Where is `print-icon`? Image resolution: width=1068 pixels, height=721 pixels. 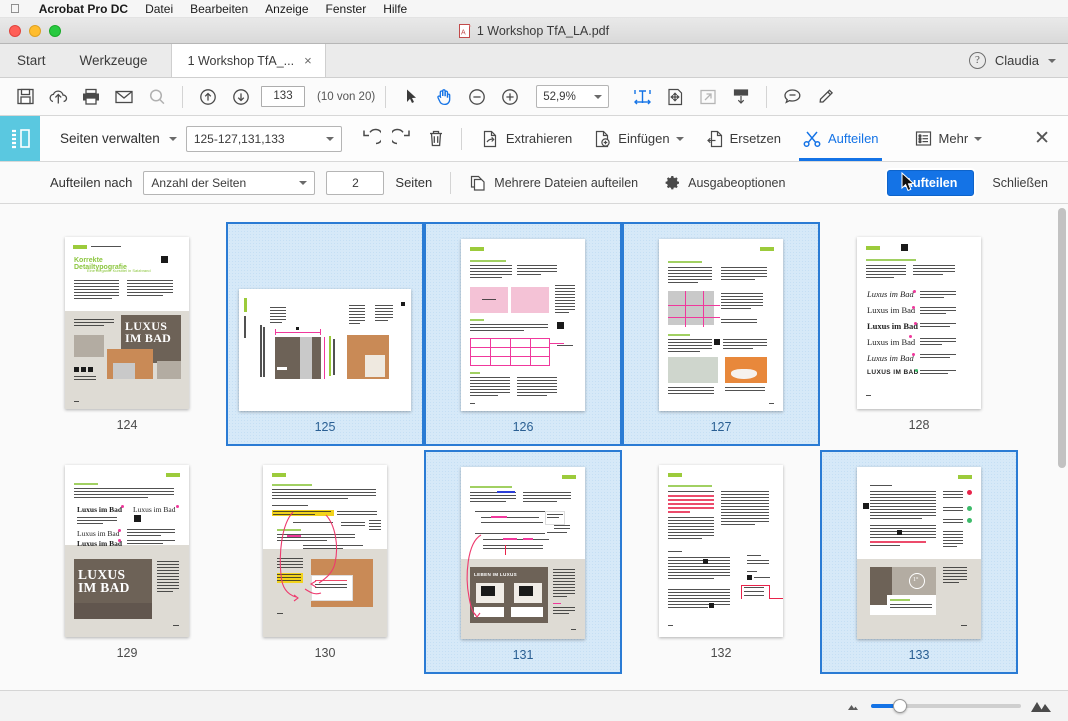 print-icon is located at coordinates (91, 97).